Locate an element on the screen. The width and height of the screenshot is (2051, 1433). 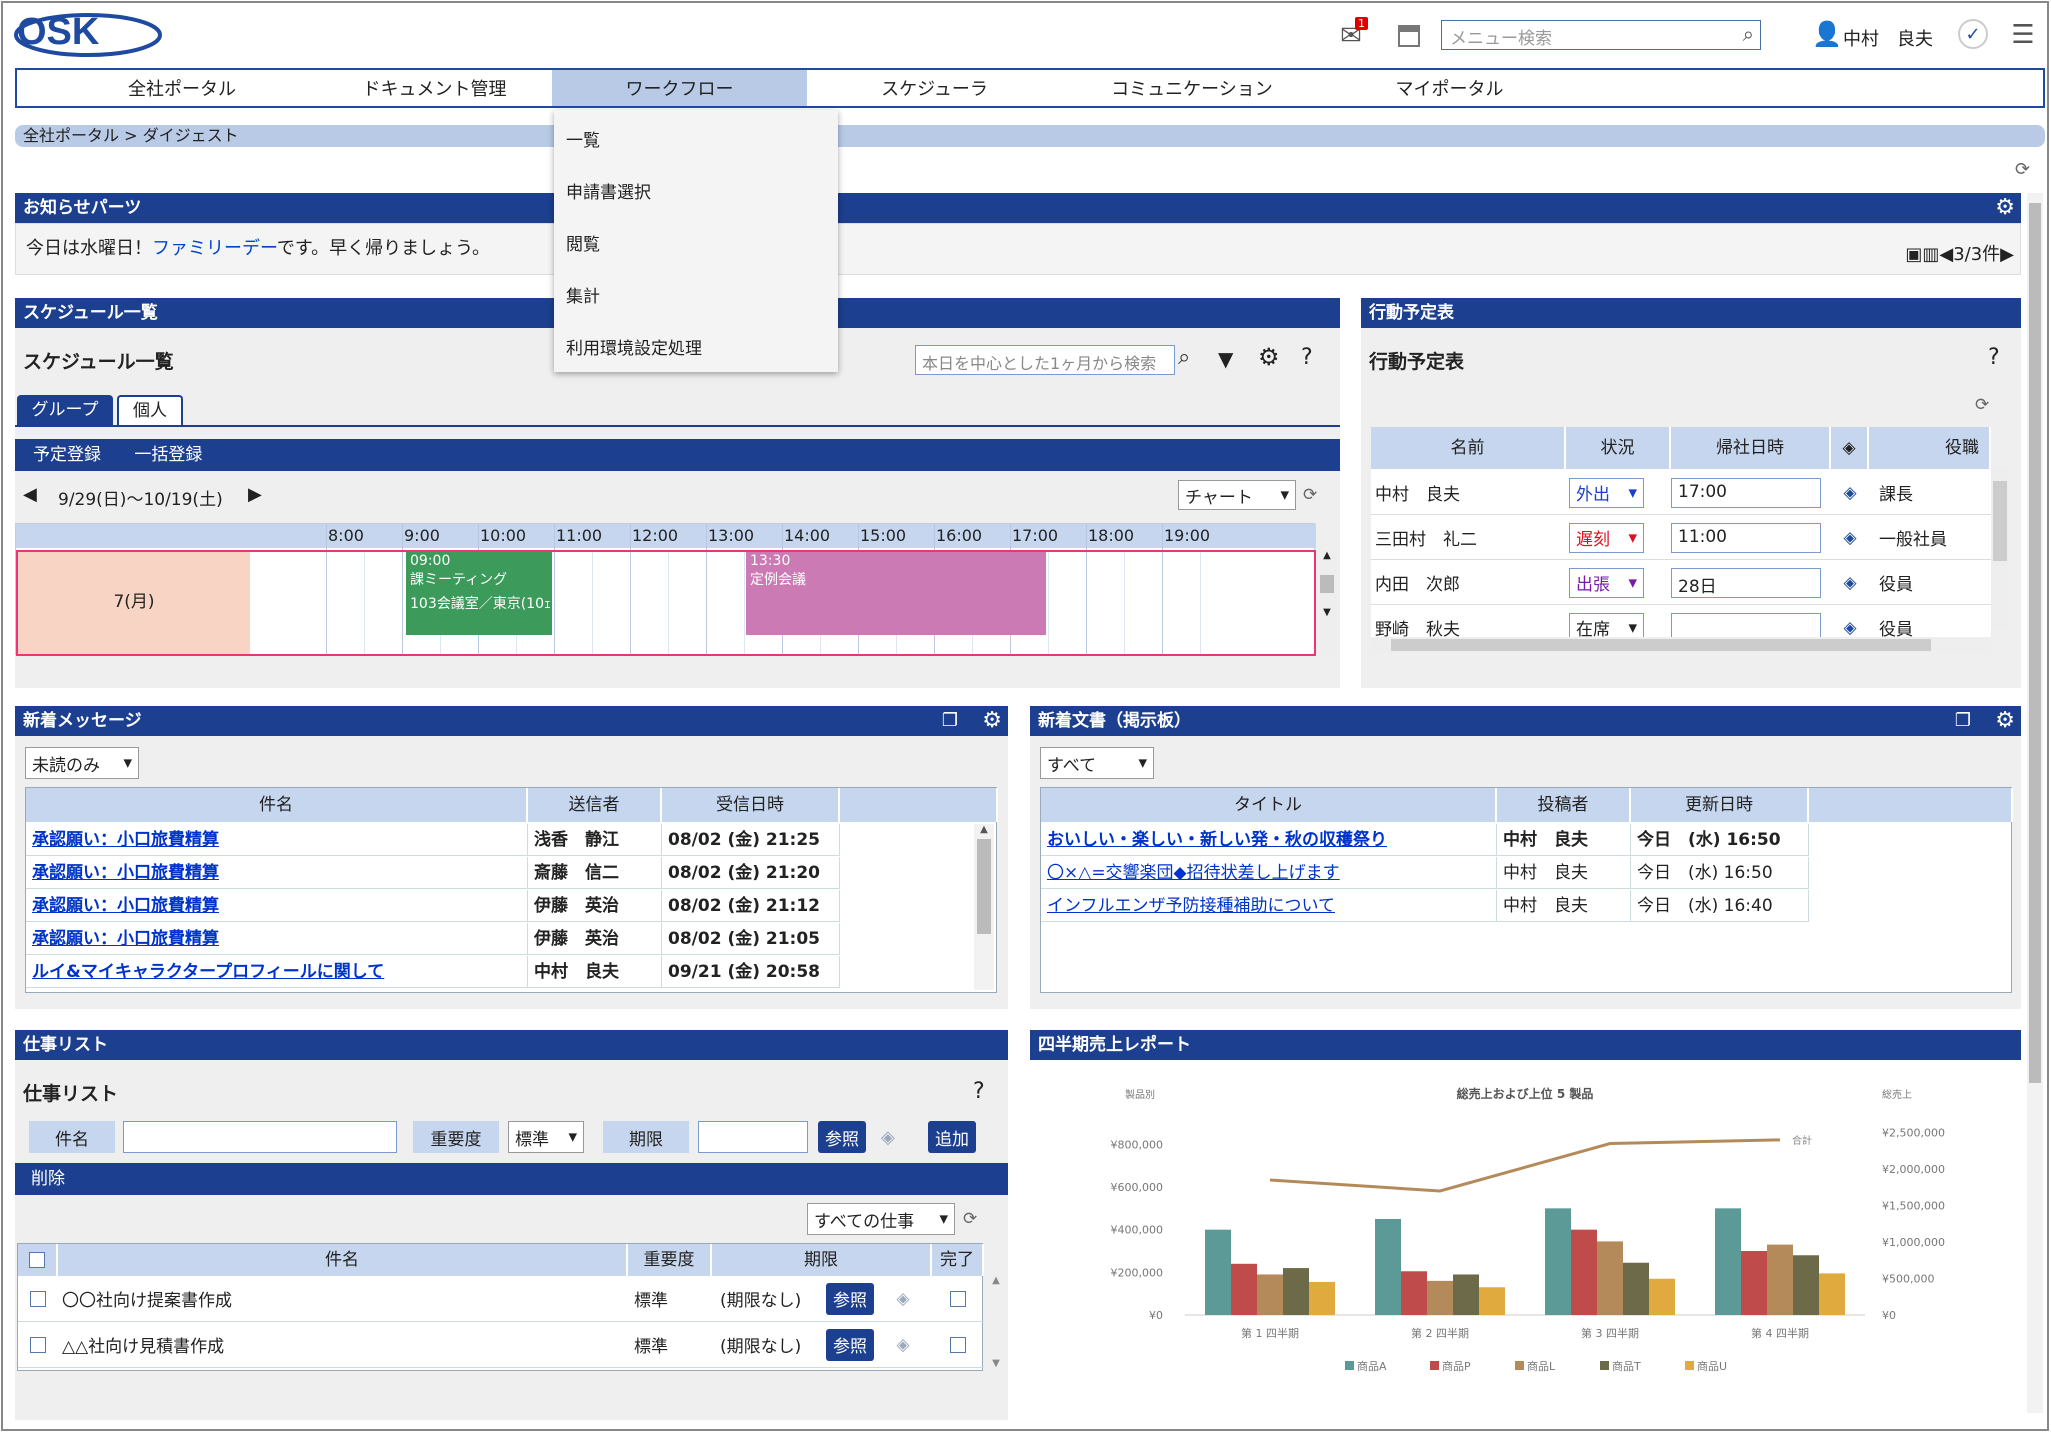
return-time-input: 28日 is located at coordinates (1746, 582).